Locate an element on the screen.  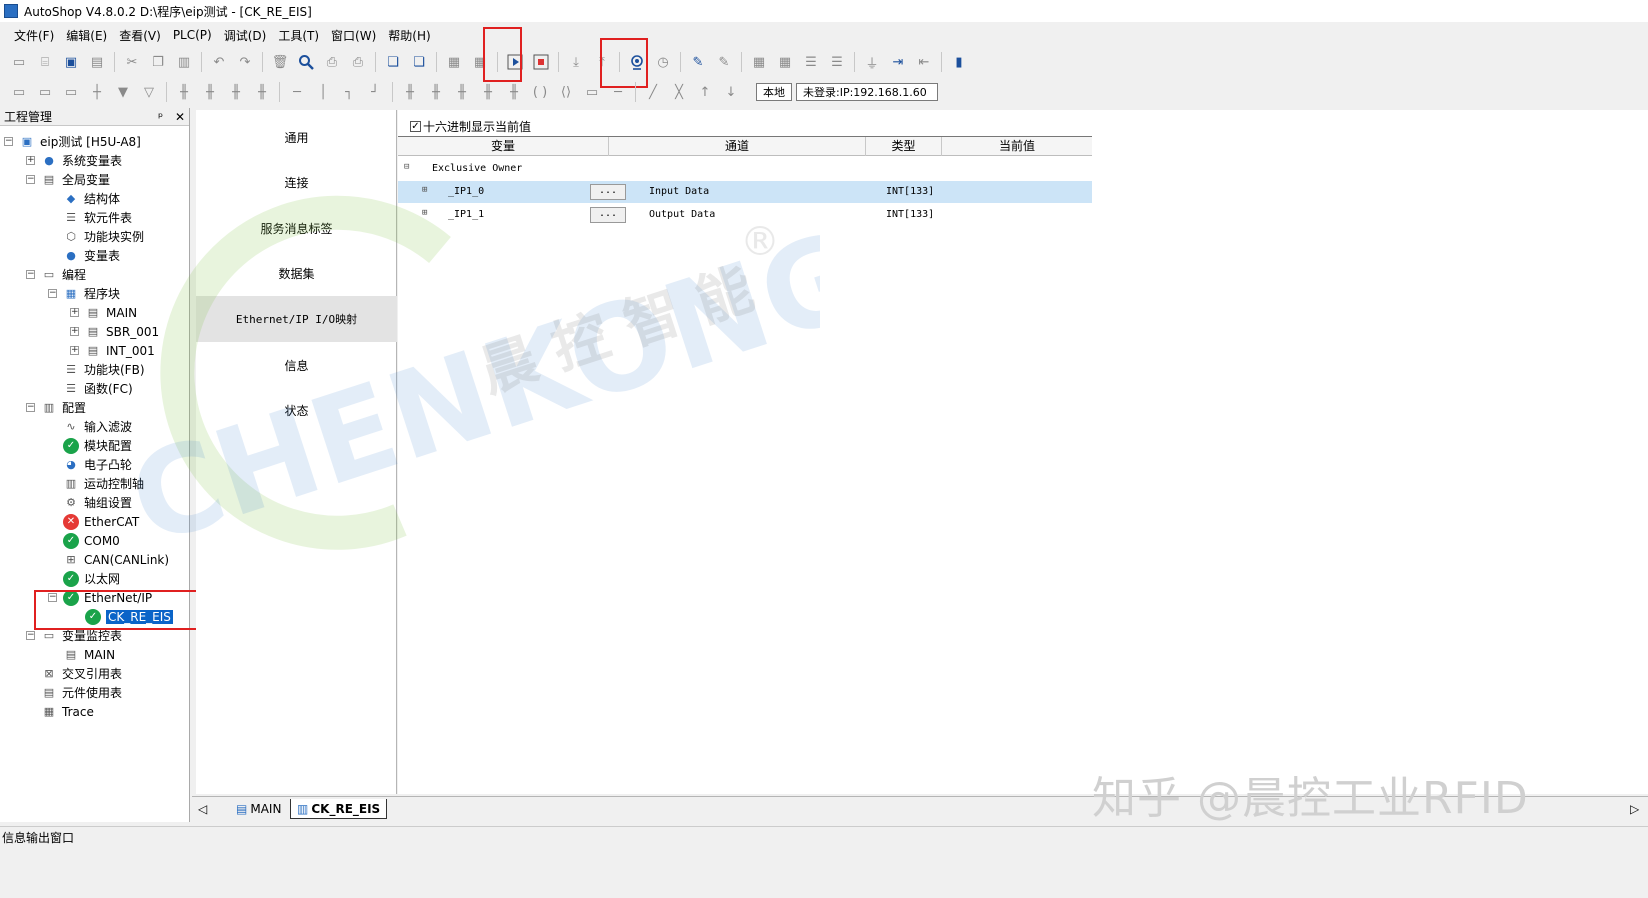
contact-nc-icon: ╫ is located at coordinates (210, 92).